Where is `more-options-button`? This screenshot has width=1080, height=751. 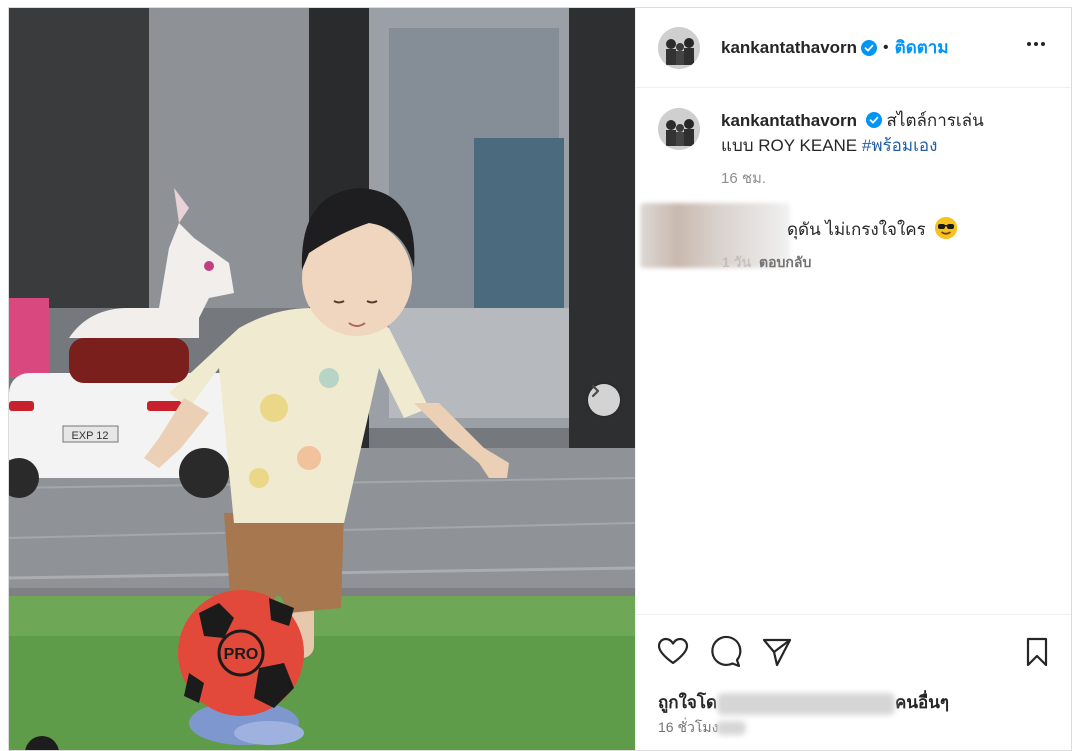
more-options-button is located at coordinates (1036, 44).